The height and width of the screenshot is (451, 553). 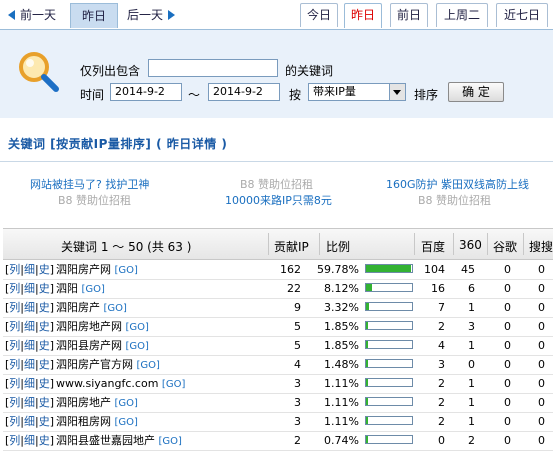 I want to click on current-day-tab: 昨日, so click(x=94, y=15).